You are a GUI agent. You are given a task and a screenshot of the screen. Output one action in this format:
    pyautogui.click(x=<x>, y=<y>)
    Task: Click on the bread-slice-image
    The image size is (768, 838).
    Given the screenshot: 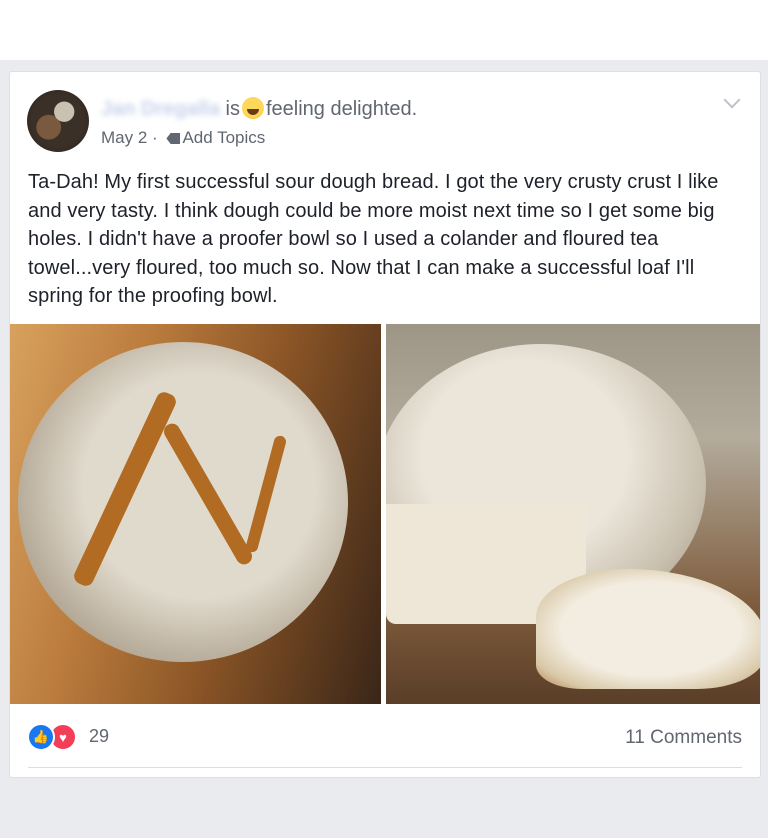 What is the action you would take?
    pyautogui.click(x=648, y=629)
    